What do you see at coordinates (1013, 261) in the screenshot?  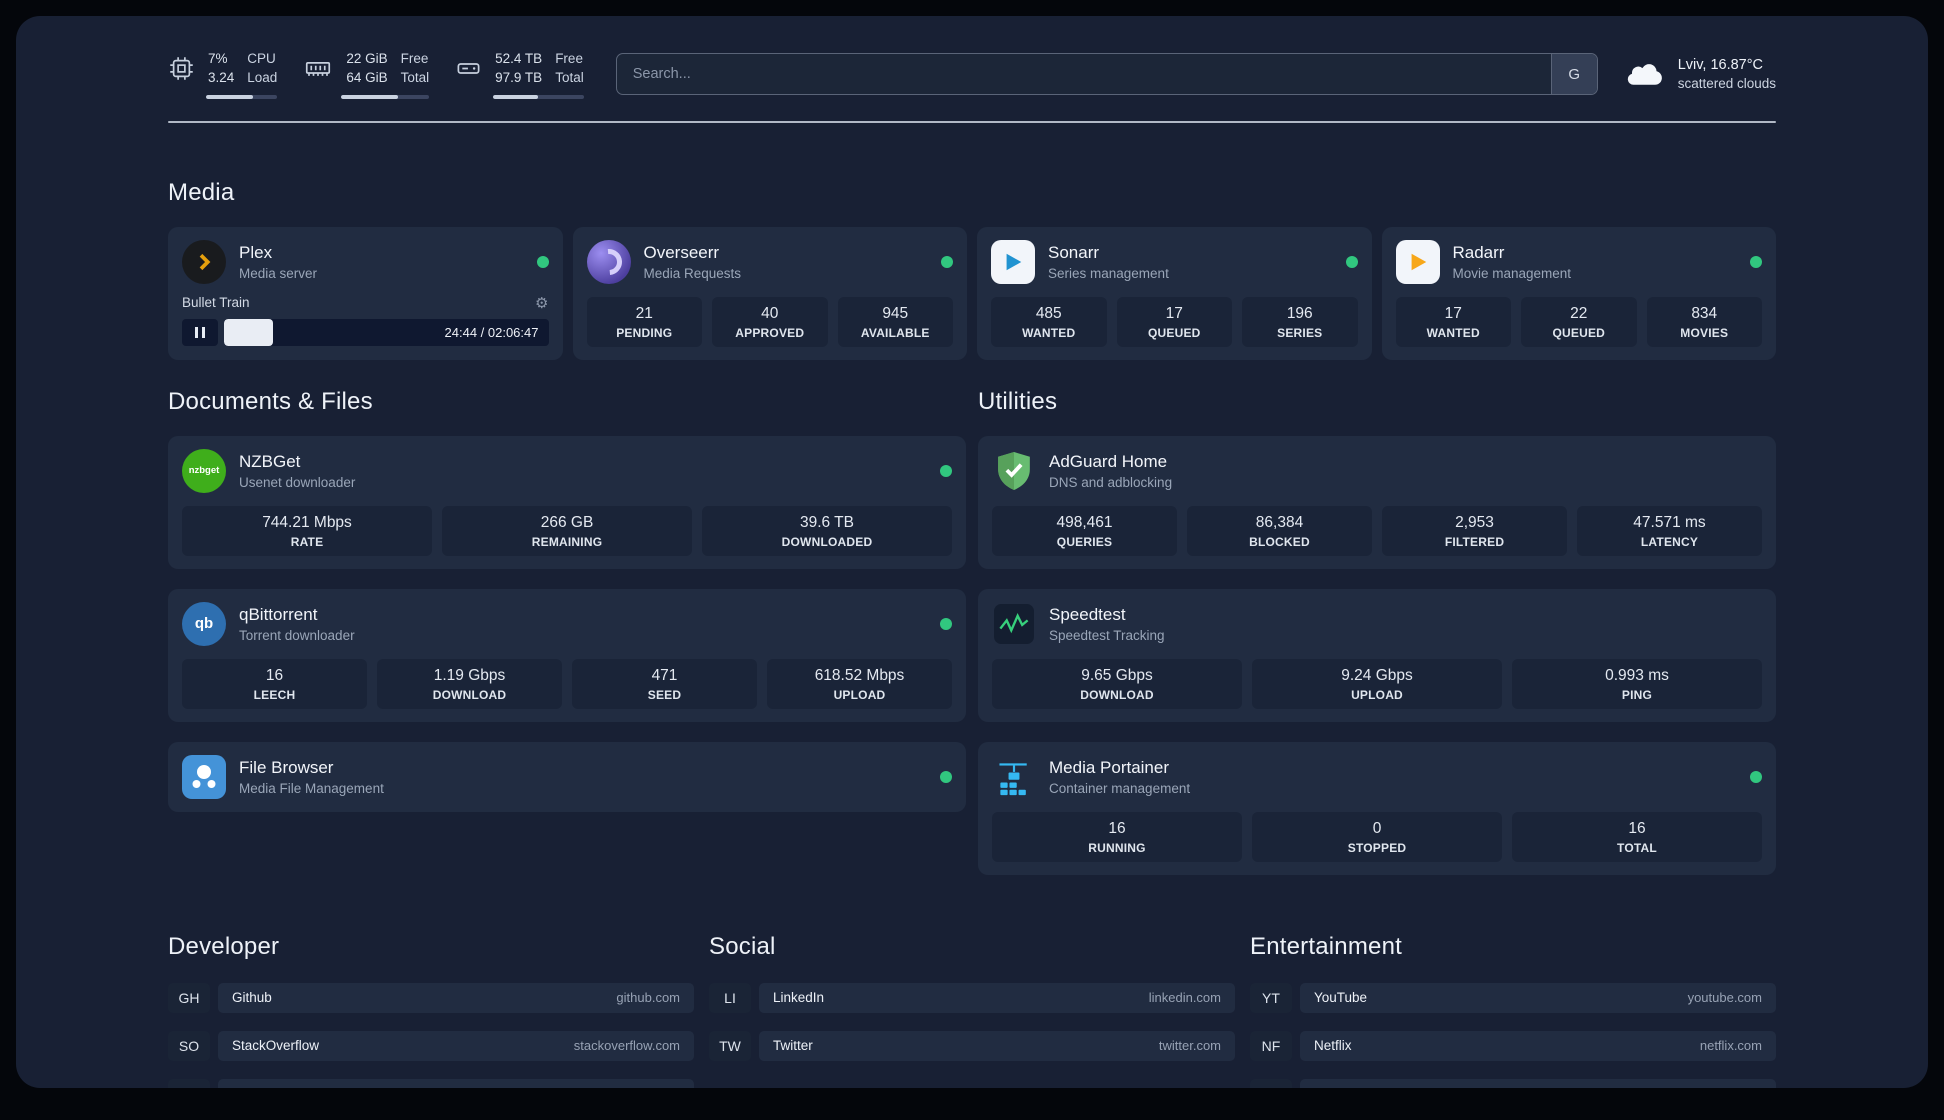 I see `sonarr-icon` at bounding box center [1013, 261].